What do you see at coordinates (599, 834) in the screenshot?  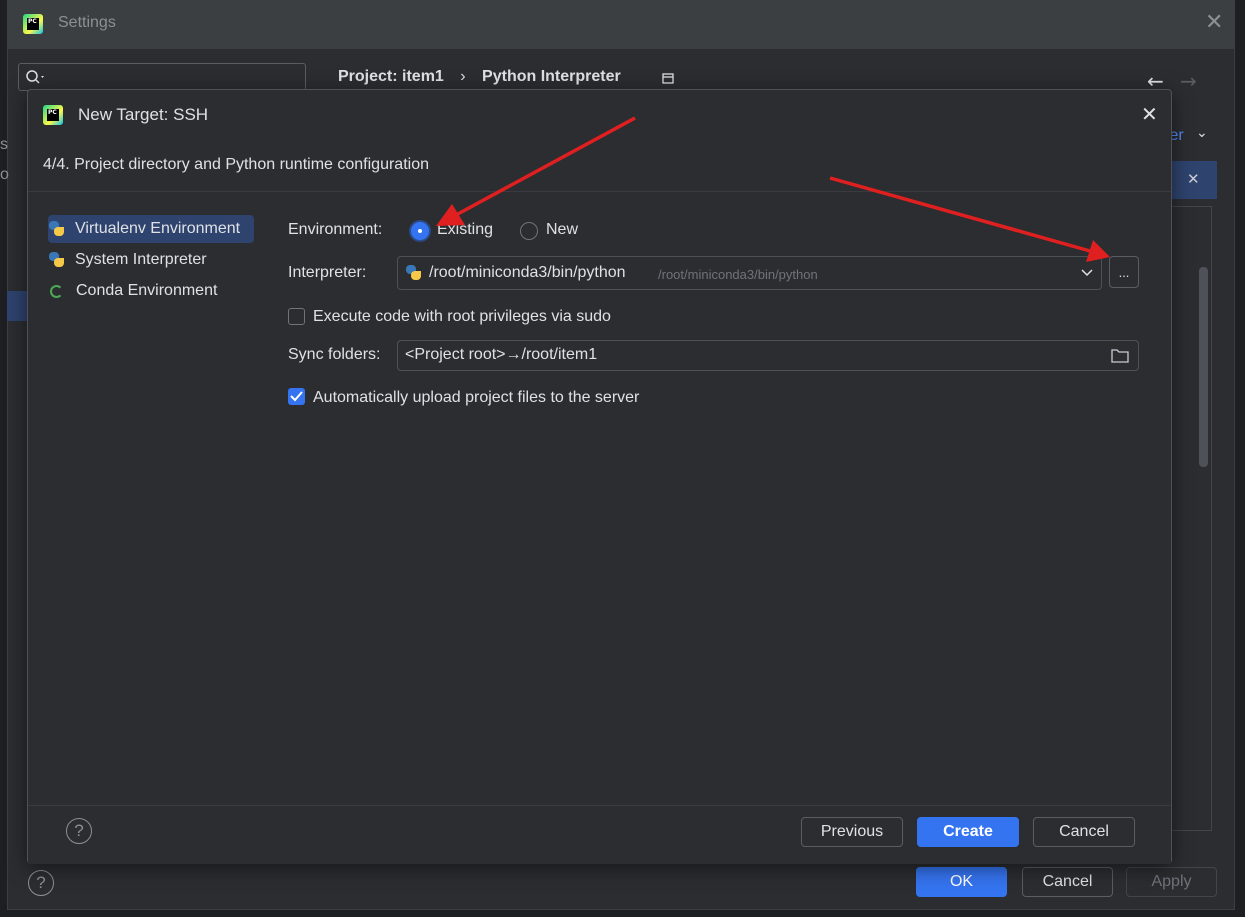 I see `dialog-footer: ? Previous Create Cancel` at bounding box center [599, 834].